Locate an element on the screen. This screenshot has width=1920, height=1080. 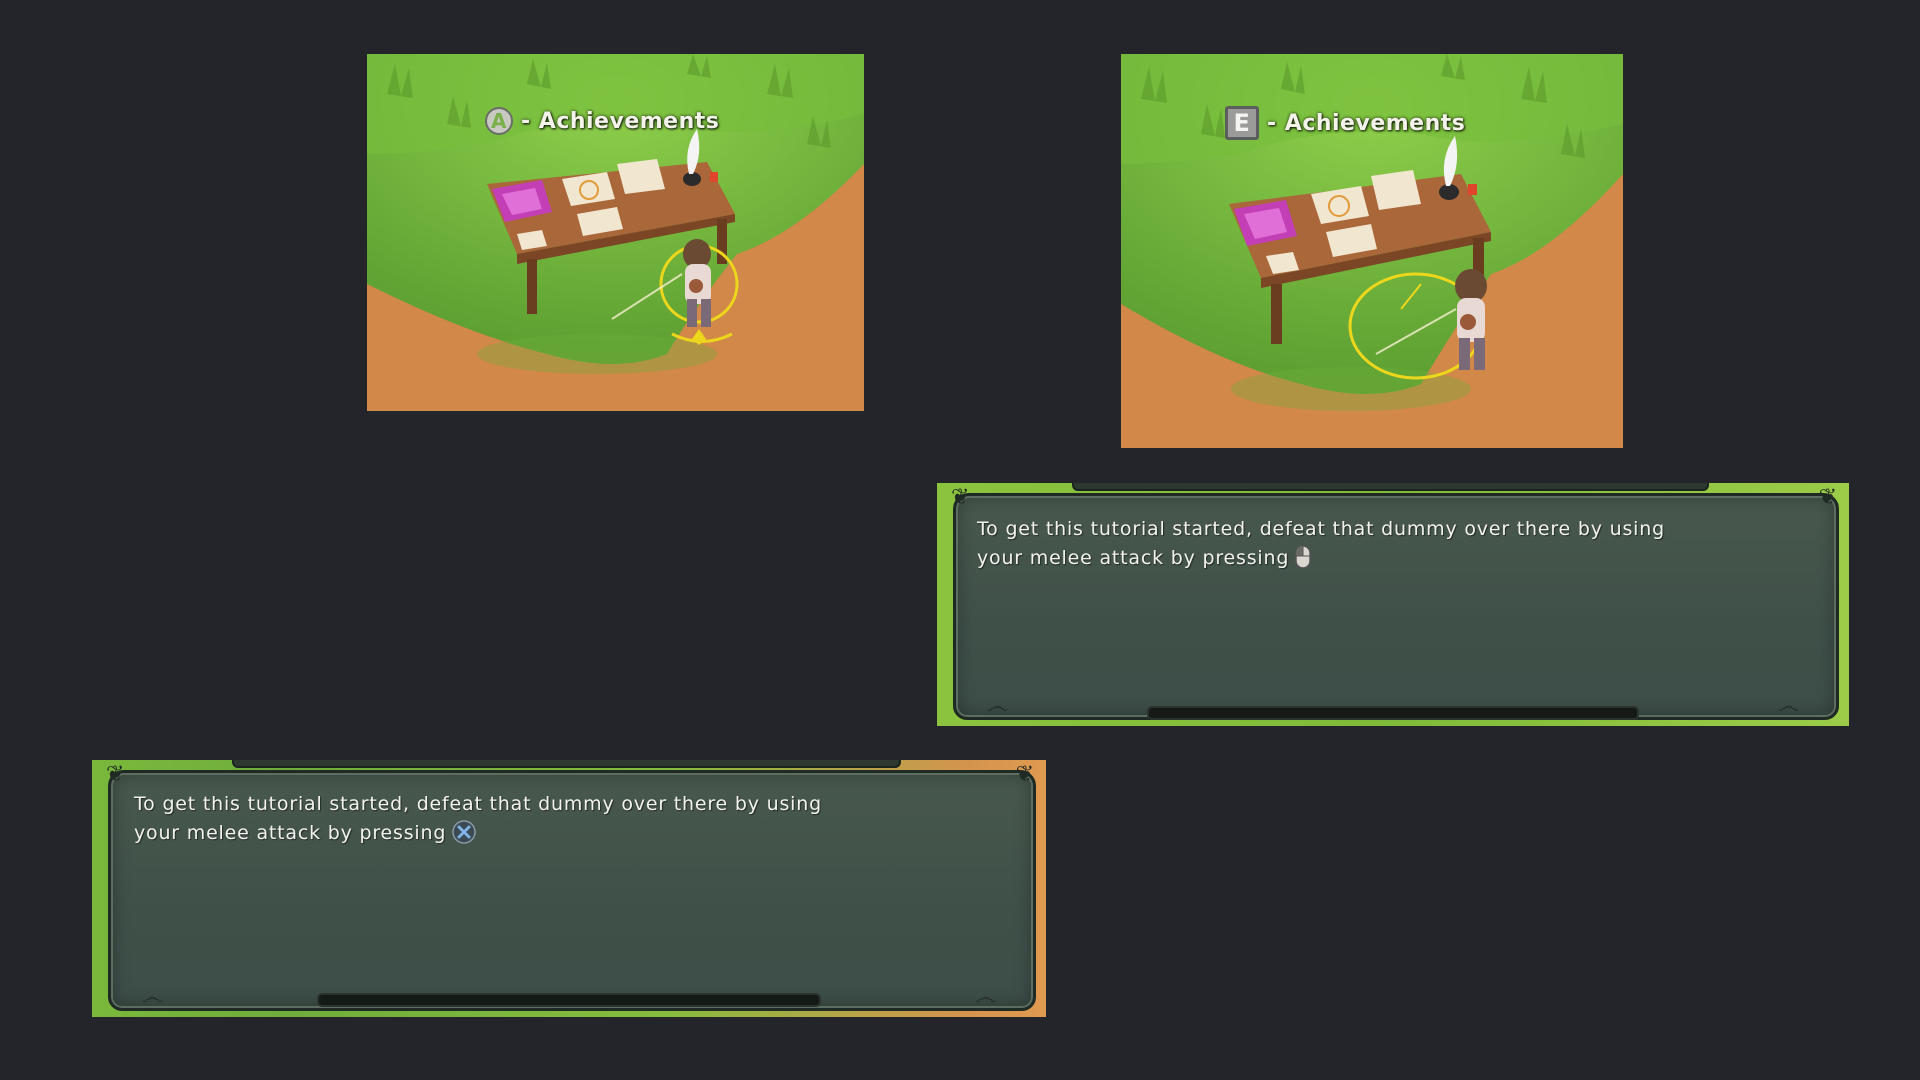
achievements-prompt: E - Achievements is located at coordinates (1345, 123).